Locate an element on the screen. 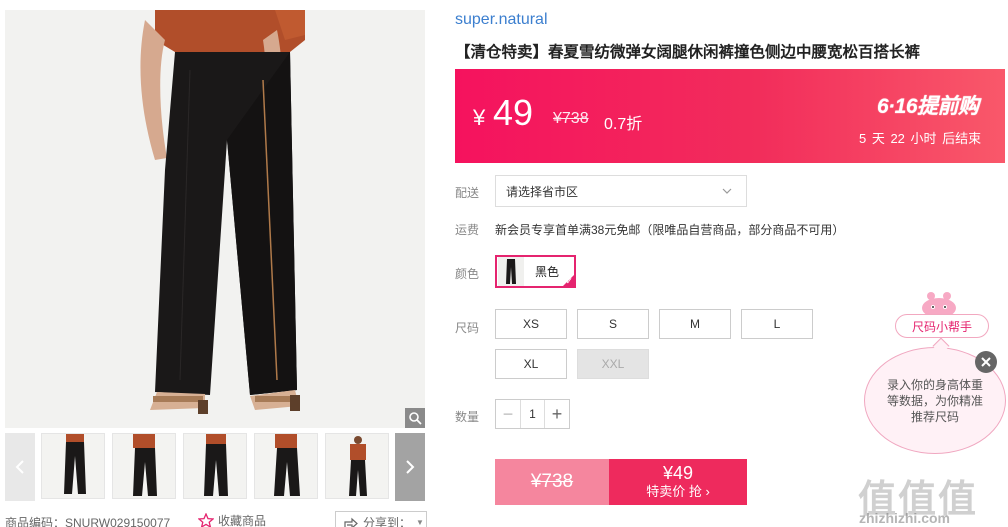  check-icon: ✓ is located at coordinates (569, 281).